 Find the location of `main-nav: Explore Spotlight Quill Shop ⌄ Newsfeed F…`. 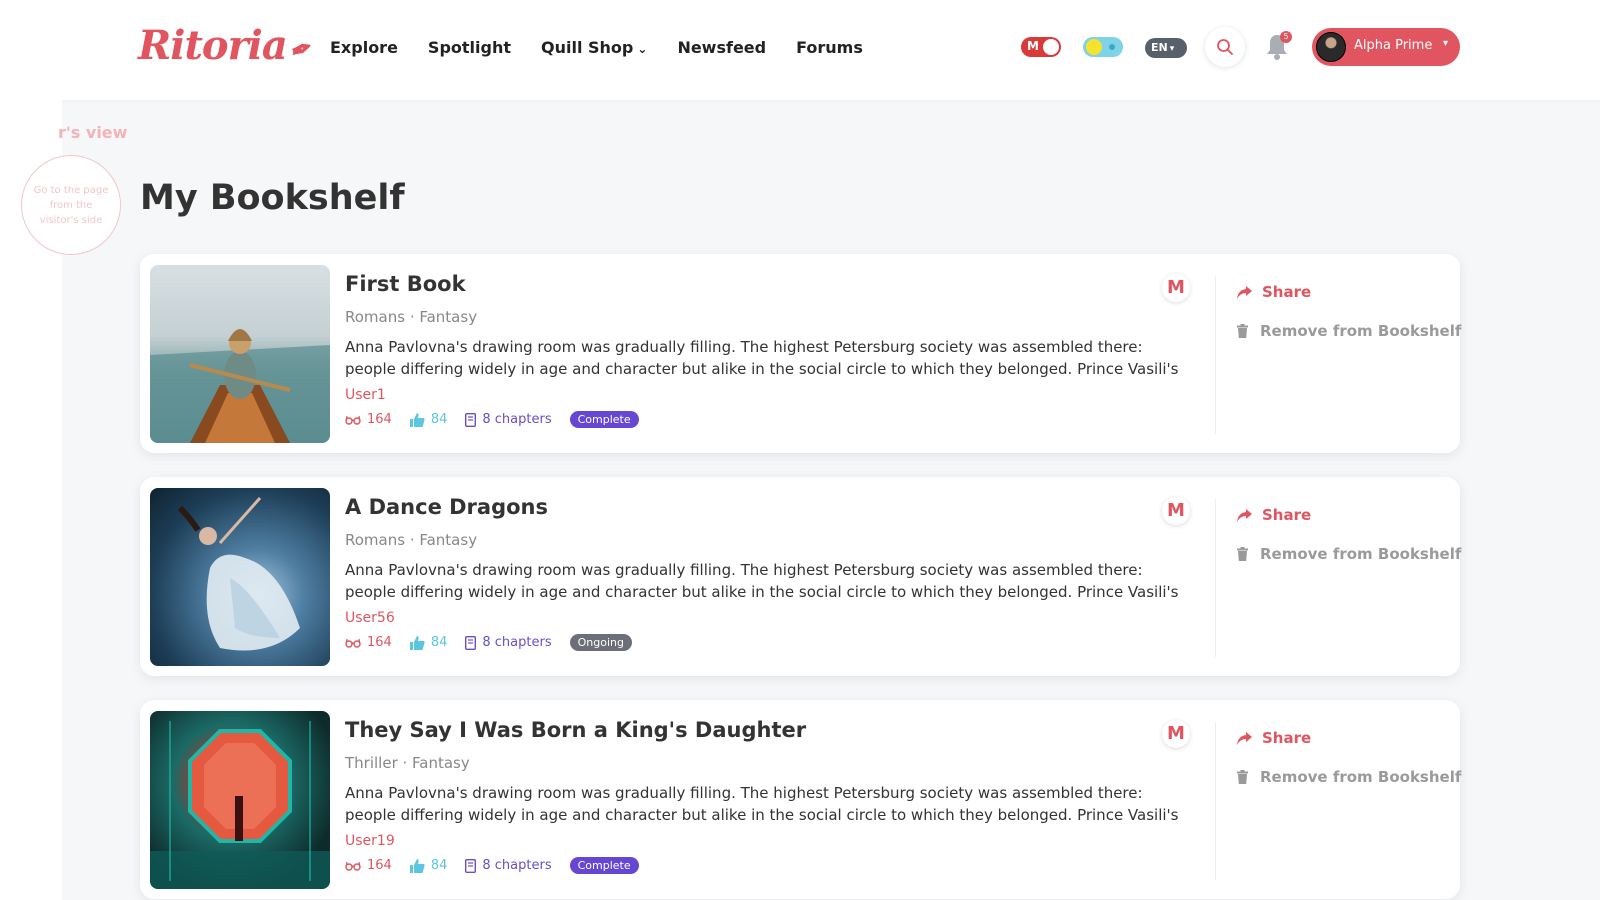

main-nav: Explore Spotlight Quill Shop ⌄ Newsfeed F… is located at coordinates (596, 47).